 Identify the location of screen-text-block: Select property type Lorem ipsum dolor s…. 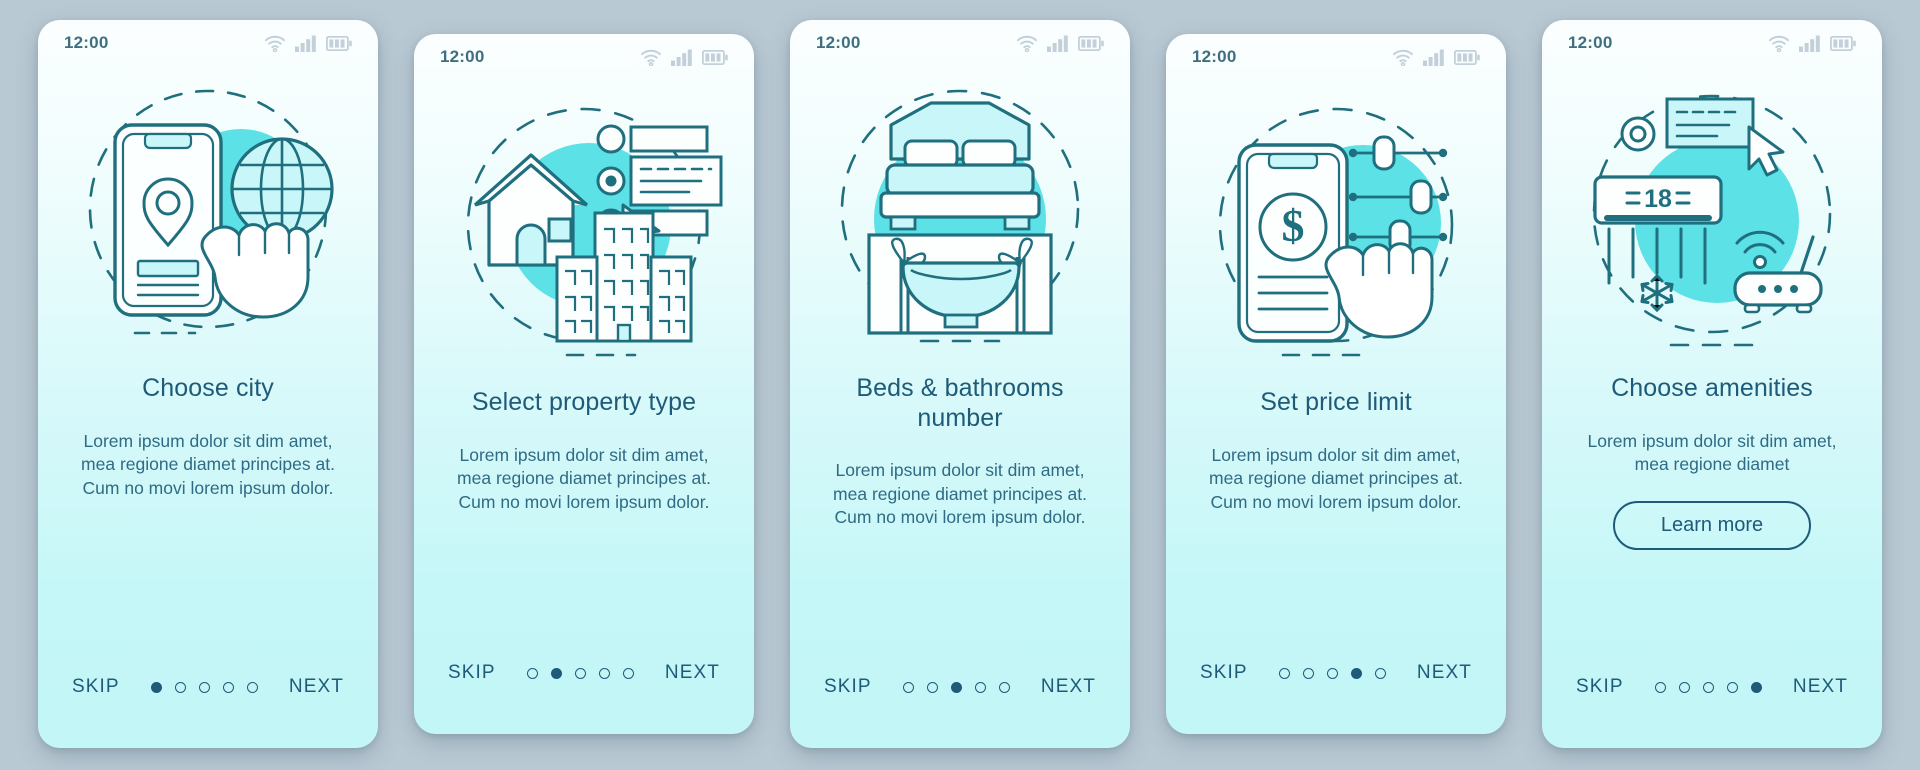
(584, 504).